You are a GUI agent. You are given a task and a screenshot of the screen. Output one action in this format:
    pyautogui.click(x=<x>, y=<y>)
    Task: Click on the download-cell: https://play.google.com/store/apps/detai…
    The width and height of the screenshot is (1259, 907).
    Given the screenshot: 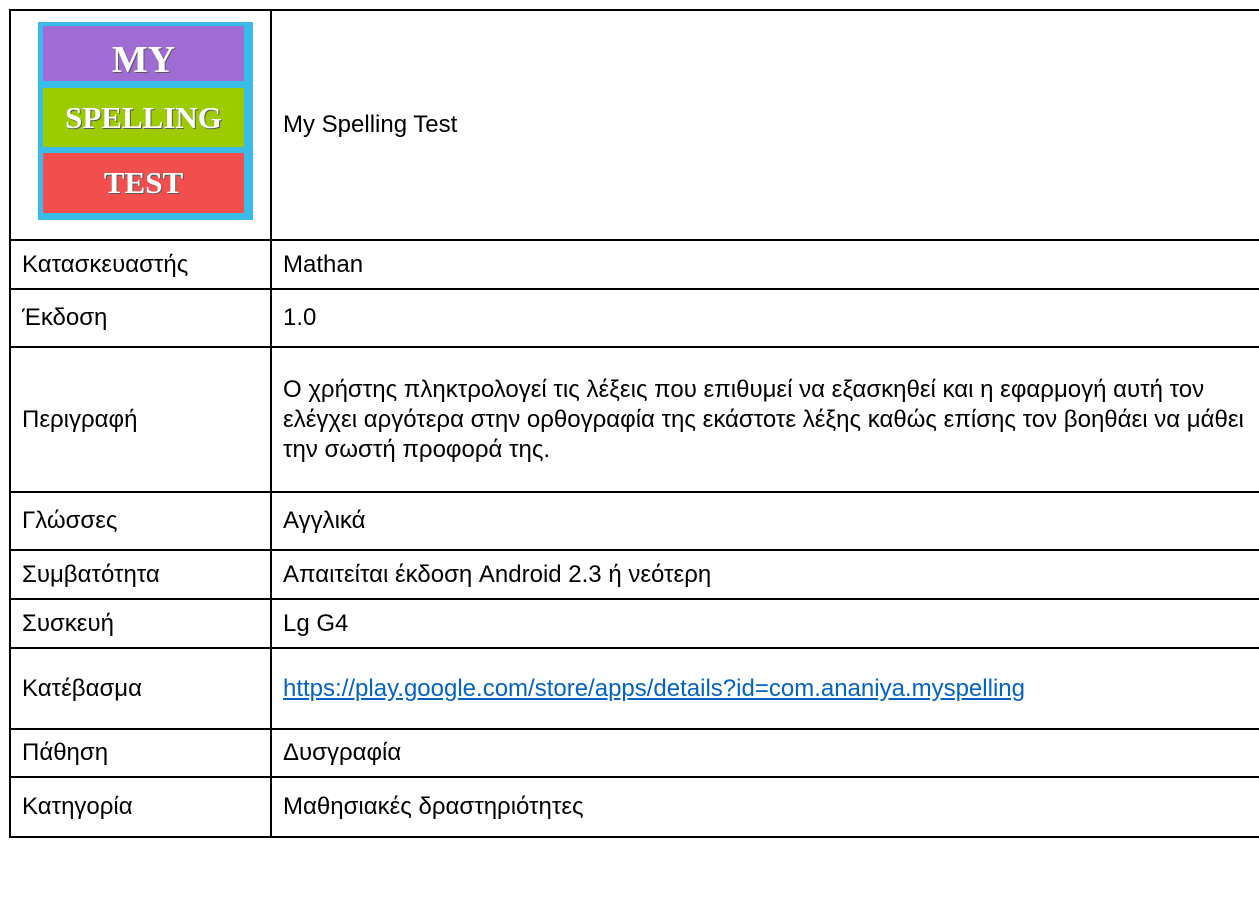 What is the action you would take?
    pyautogui.click(x=764, y=688)
    